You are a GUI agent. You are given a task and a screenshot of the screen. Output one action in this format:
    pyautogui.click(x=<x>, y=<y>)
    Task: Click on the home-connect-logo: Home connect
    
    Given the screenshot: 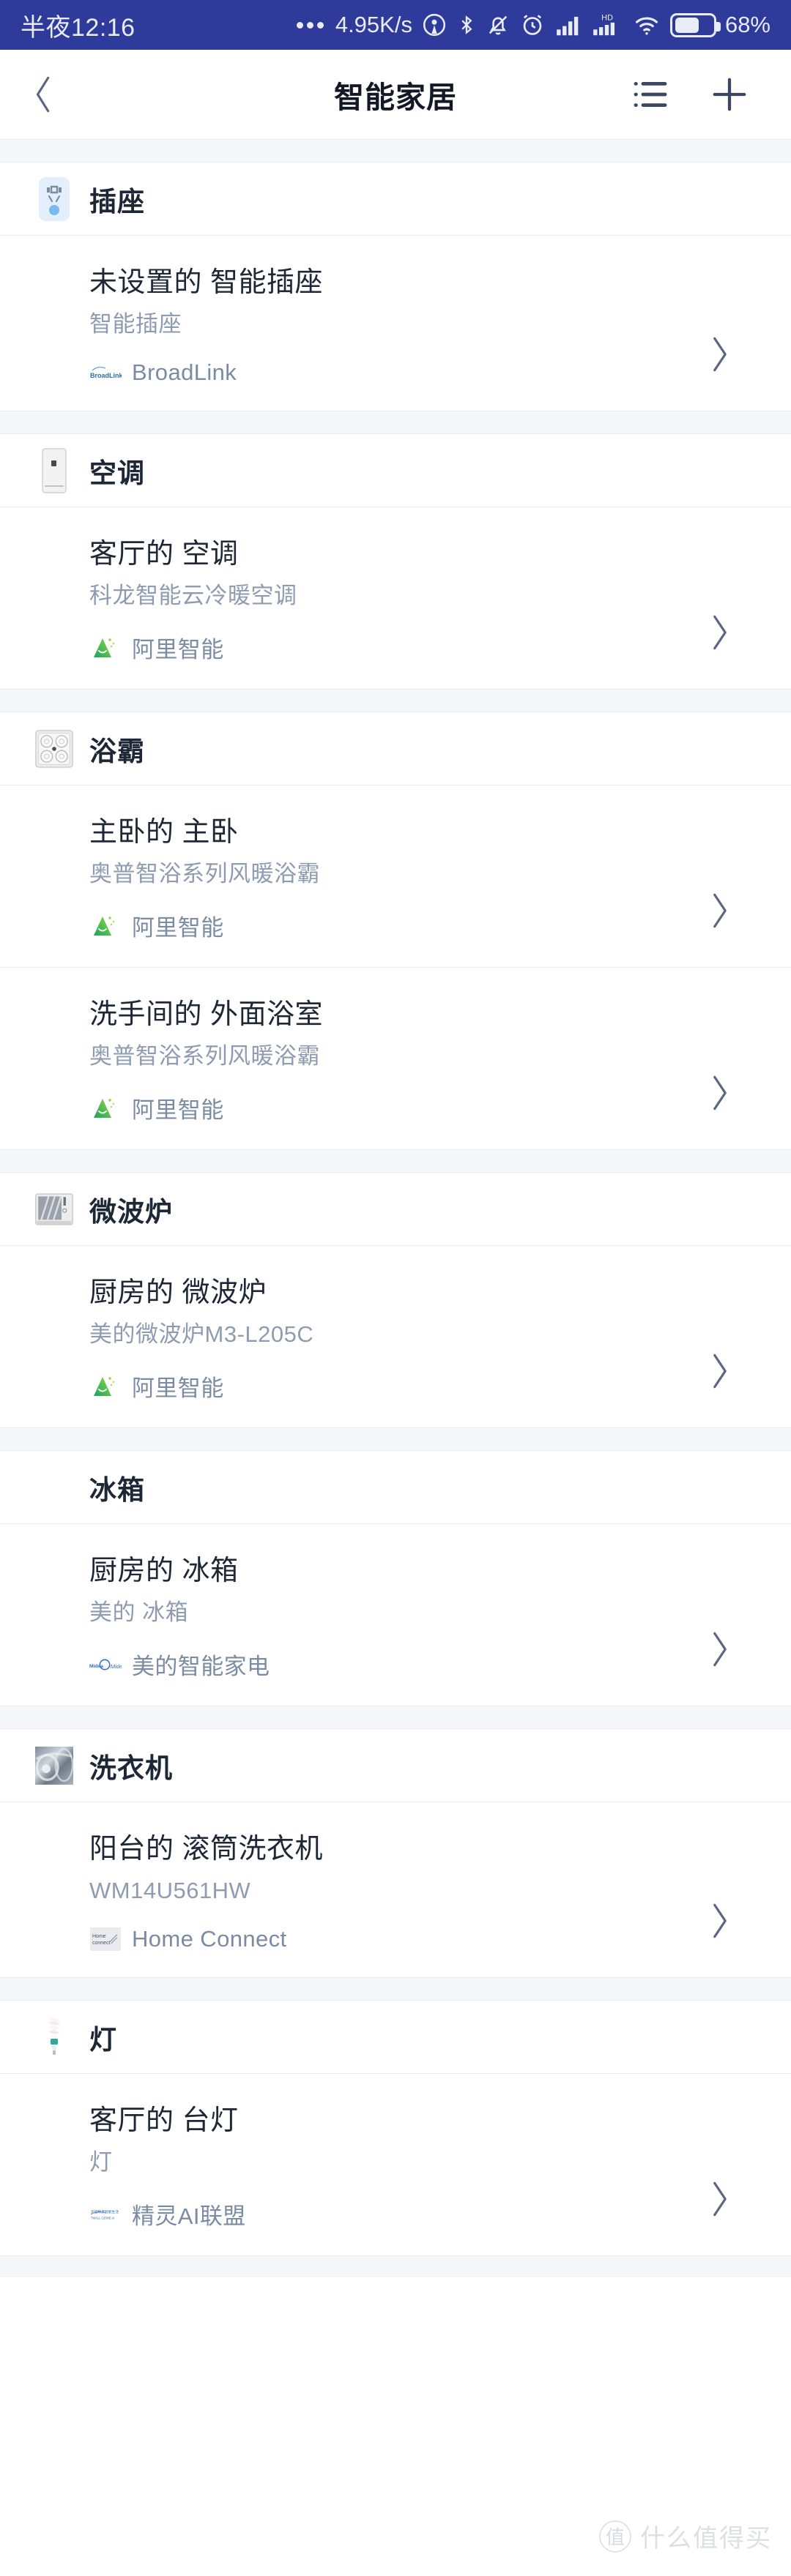 What is the action you would take?
    pyautogui.click(x=105, y=1939)
    